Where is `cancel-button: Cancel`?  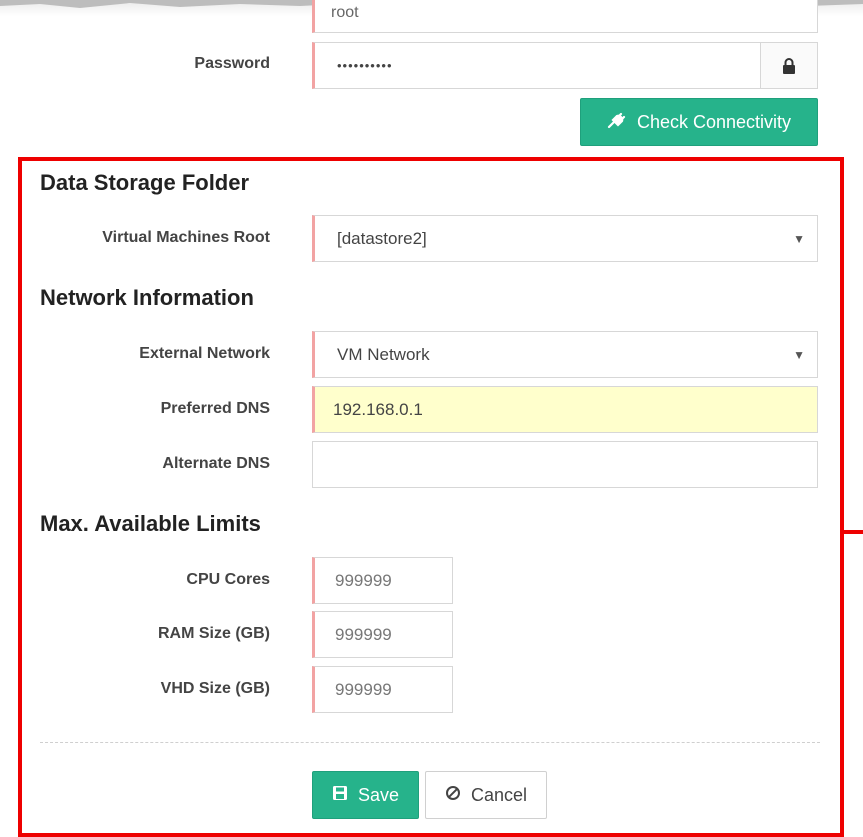
cancel-button: Cancel is located at coordinates (486, 795).